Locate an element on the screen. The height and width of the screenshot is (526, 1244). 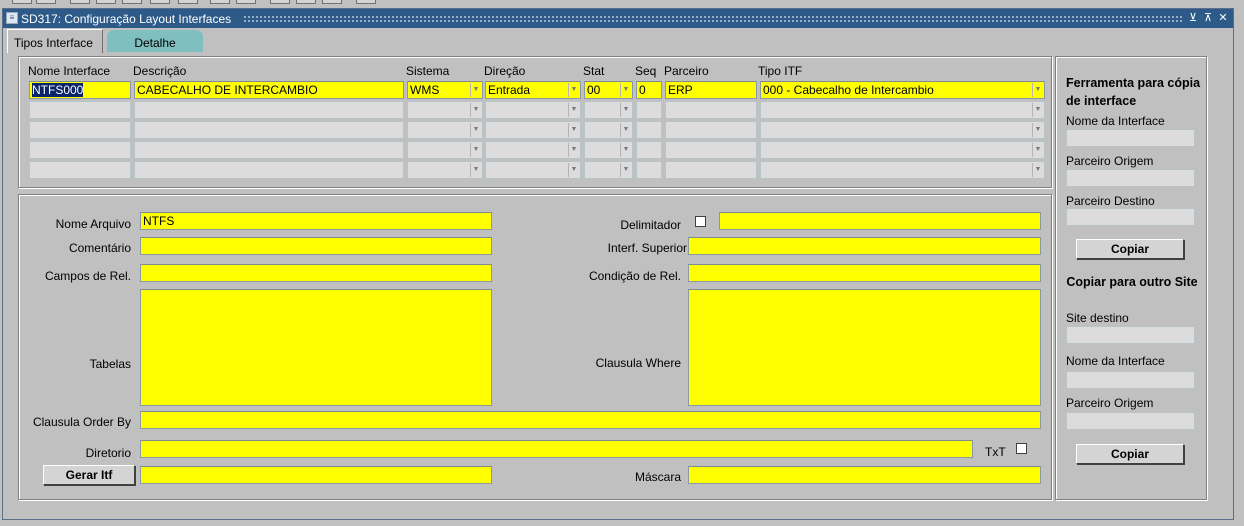
interf-superior-field is located at coordinates (864, 246).